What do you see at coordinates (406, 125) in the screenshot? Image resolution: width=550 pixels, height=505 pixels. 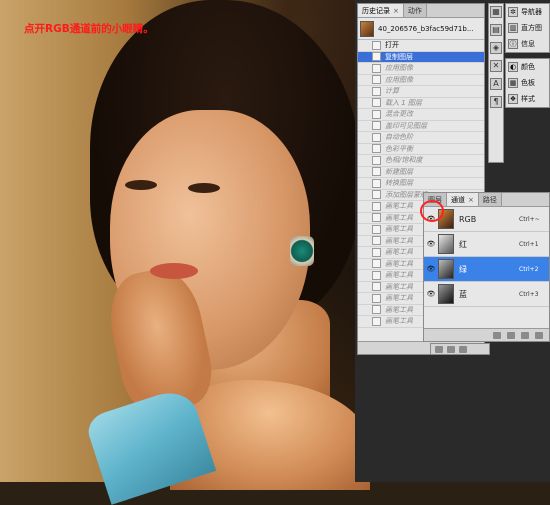 I see `history-item-label: 盖印可见图层` at bounding box center [406, 125].